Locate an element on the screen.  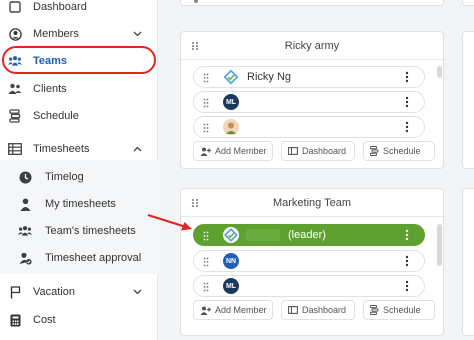
sidebar-item-label: Clients is located at coordinates (50, 89).